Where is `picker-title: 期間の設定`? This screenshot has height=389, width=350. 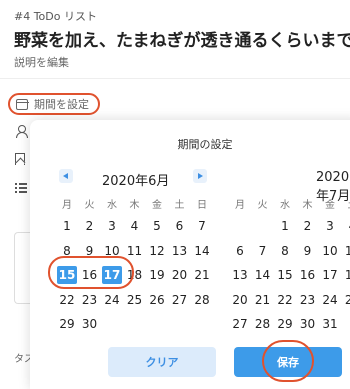 picker-title: 期間の設定 is located at coordinates (205, 144).